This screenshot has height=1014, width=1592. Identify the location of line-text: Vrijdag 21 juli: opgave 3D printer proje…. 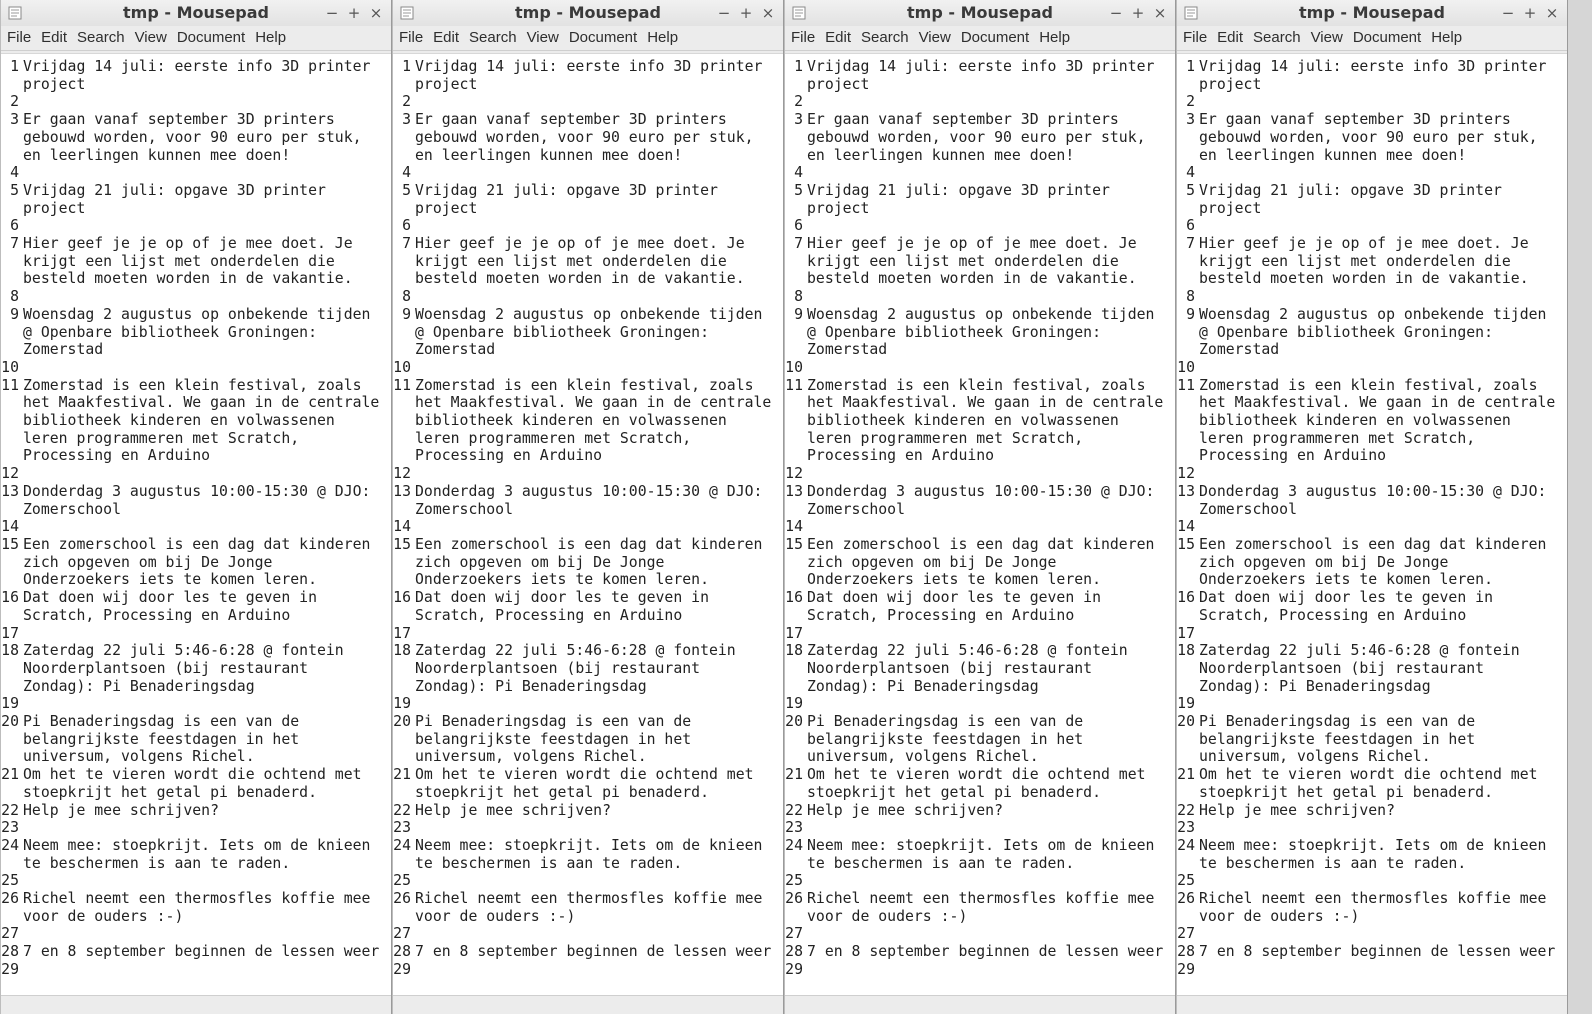
(571, 199).